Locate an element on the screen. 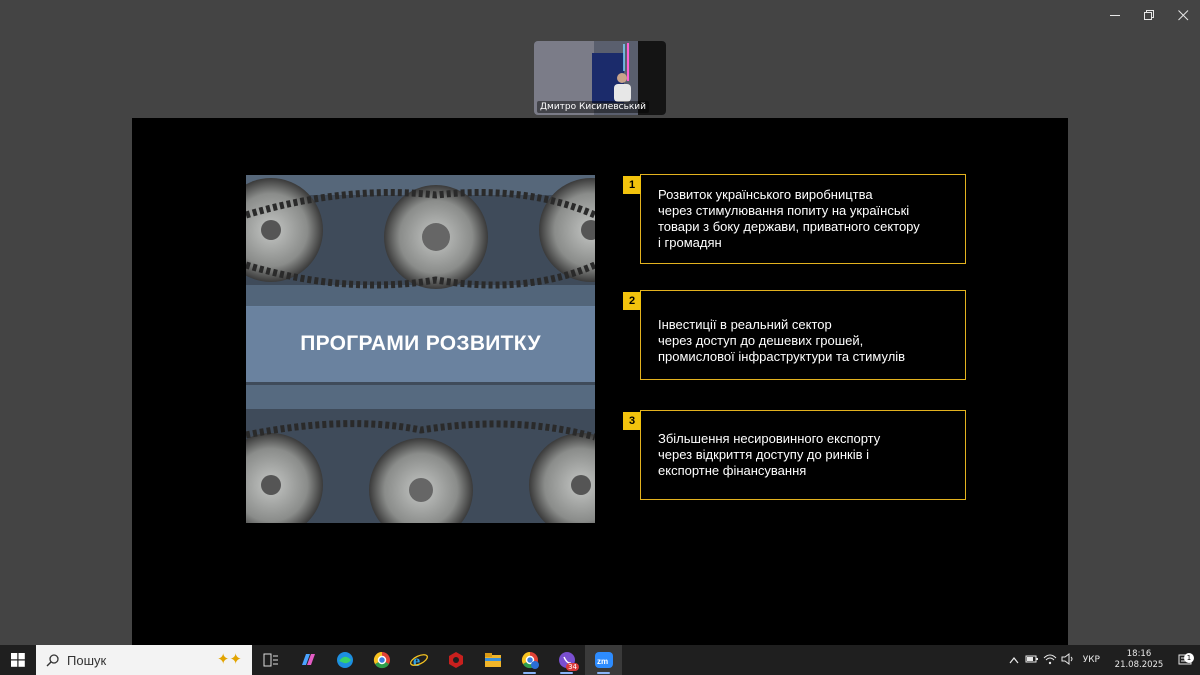  language-indicator: УКР is located at coordinates (1091, 660).